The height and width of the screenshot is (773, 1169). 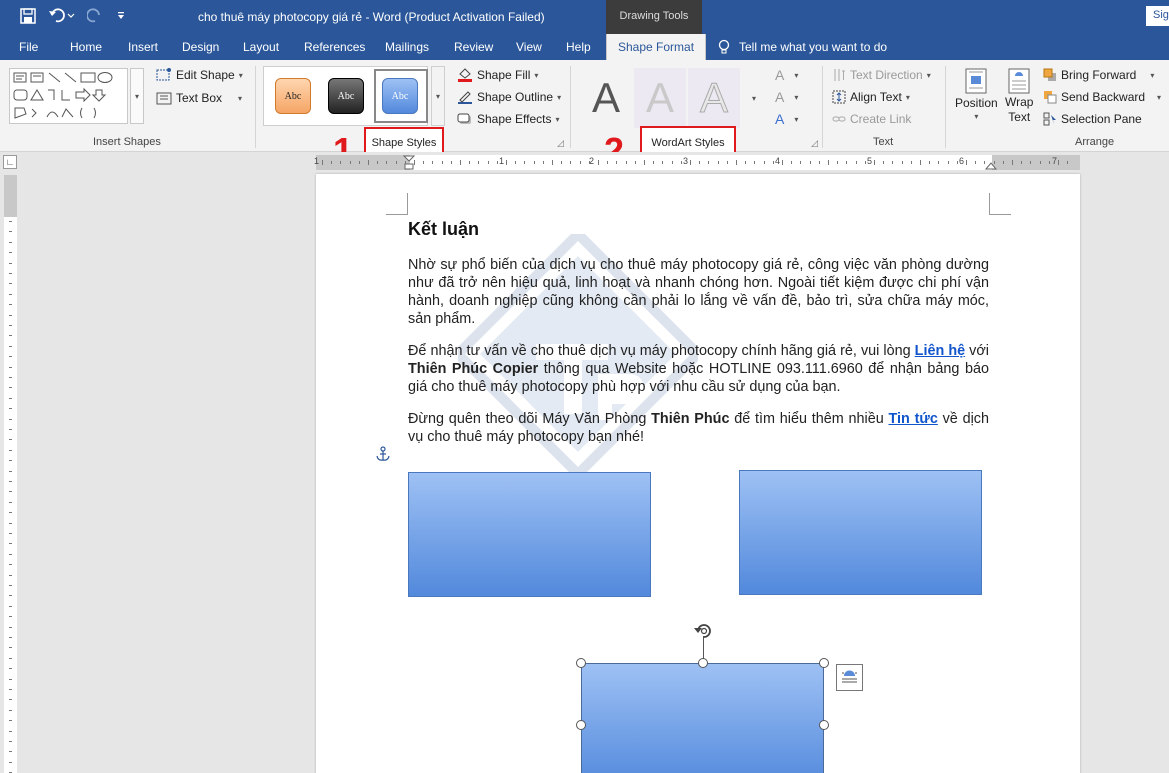 What do you see at coordinates (10, 162) in the screenshot?
I see `tab-selector: ∟` at bounding box center [10, 162].